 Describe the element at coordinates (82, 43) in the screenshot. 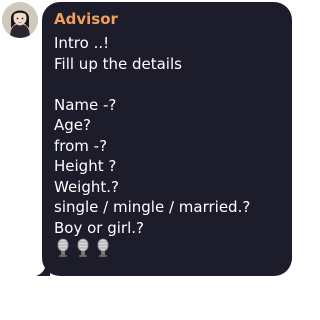

I see `message-line: Intro ..!` at that location.